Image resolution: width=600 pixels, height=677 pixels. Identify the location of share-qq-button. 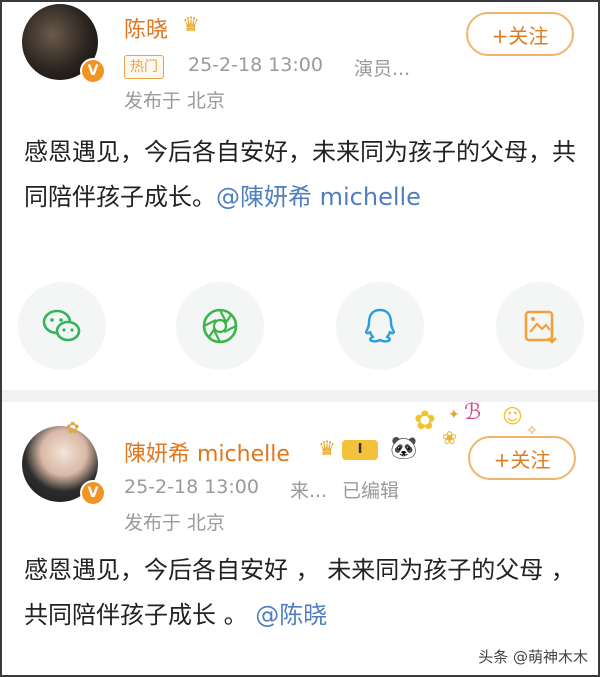
(380, 326).